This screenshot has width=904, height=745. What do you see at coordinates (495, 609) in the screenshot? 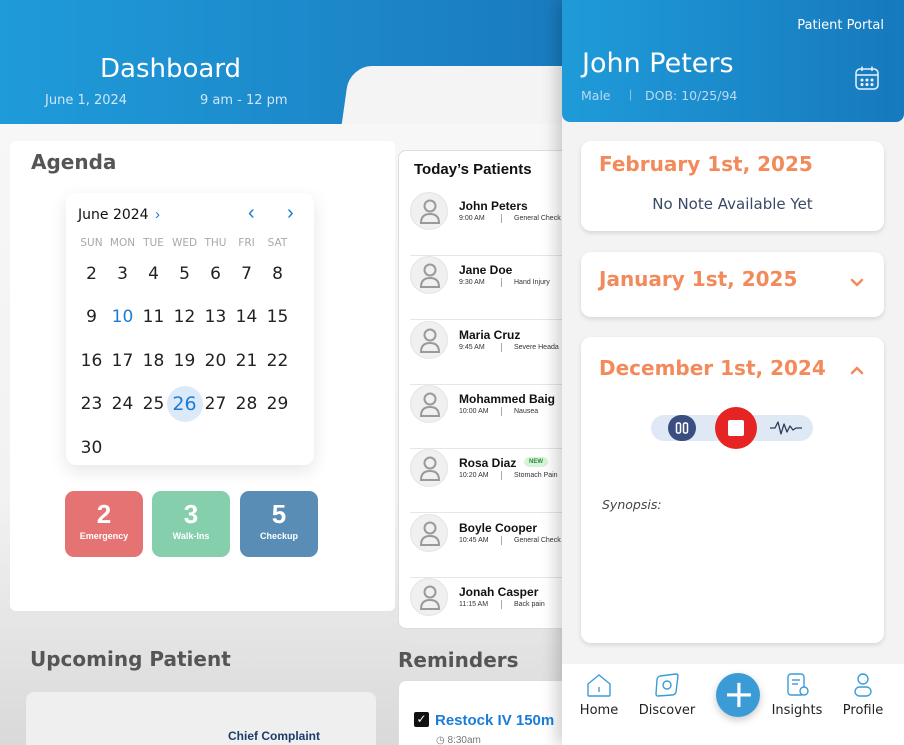
I see `patient-row: Jonah Casper 11:15 AM Back pain` at bounding box center [495, 609].